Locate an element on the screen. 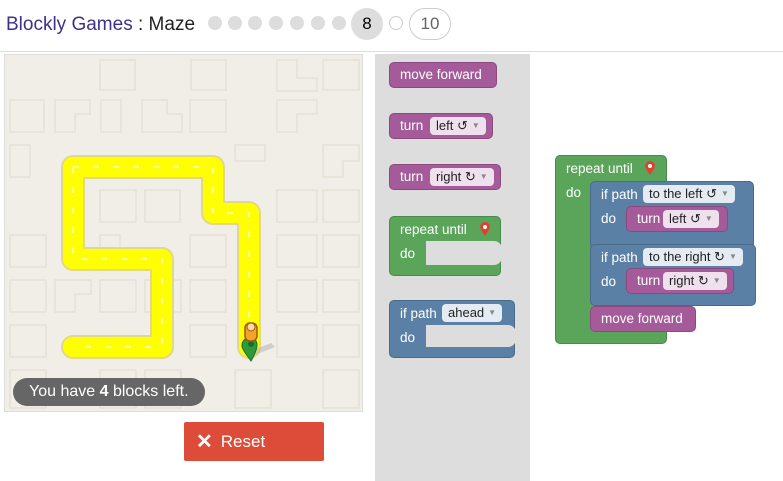  level-1-dot is located at coordinates (215, 23).